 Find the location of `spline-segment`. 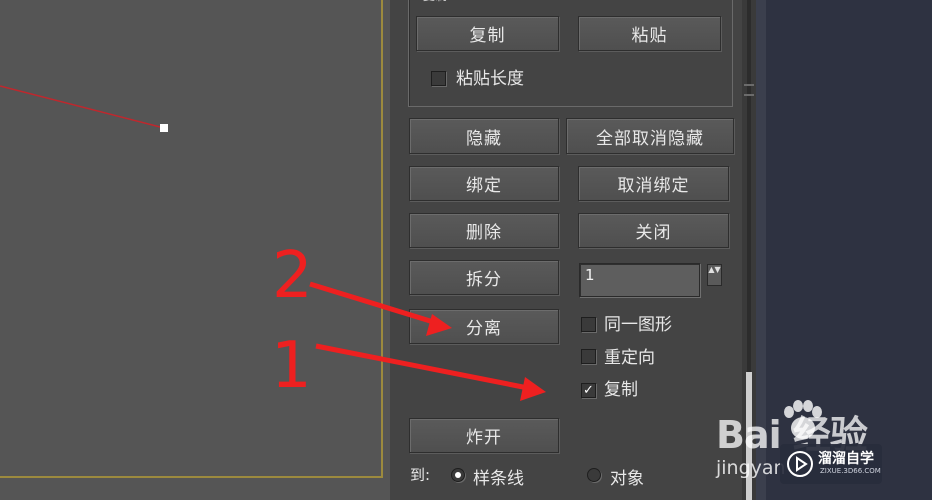

spline-segment is located at coordinates (82, 107).